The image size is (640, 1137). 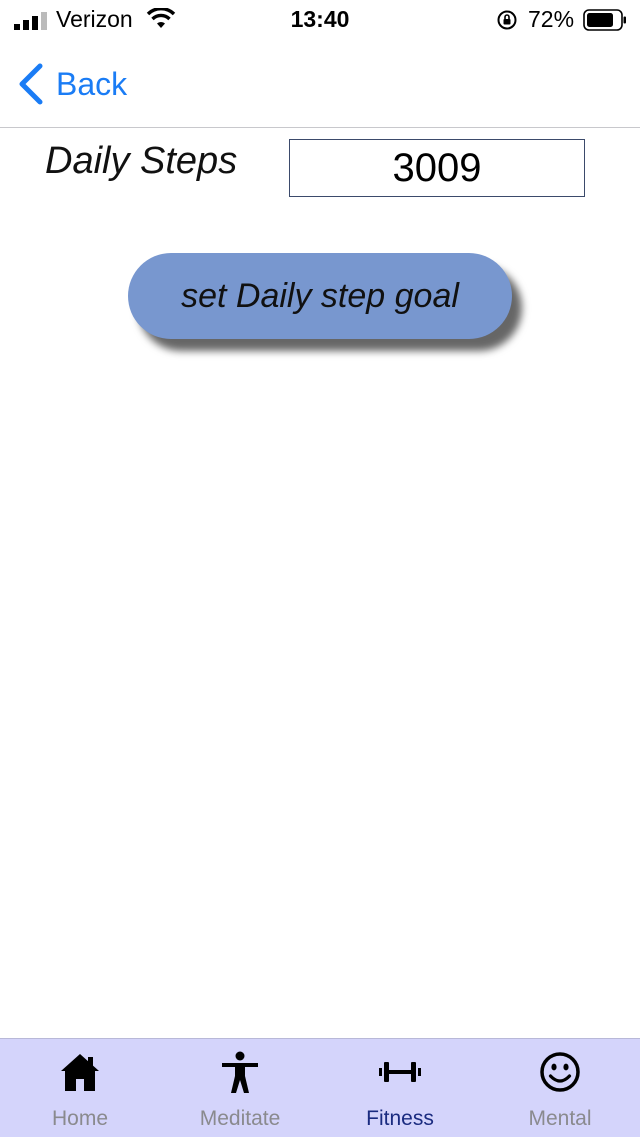 I want to click on dumbbell-icon, so click(x=400, y=1072).